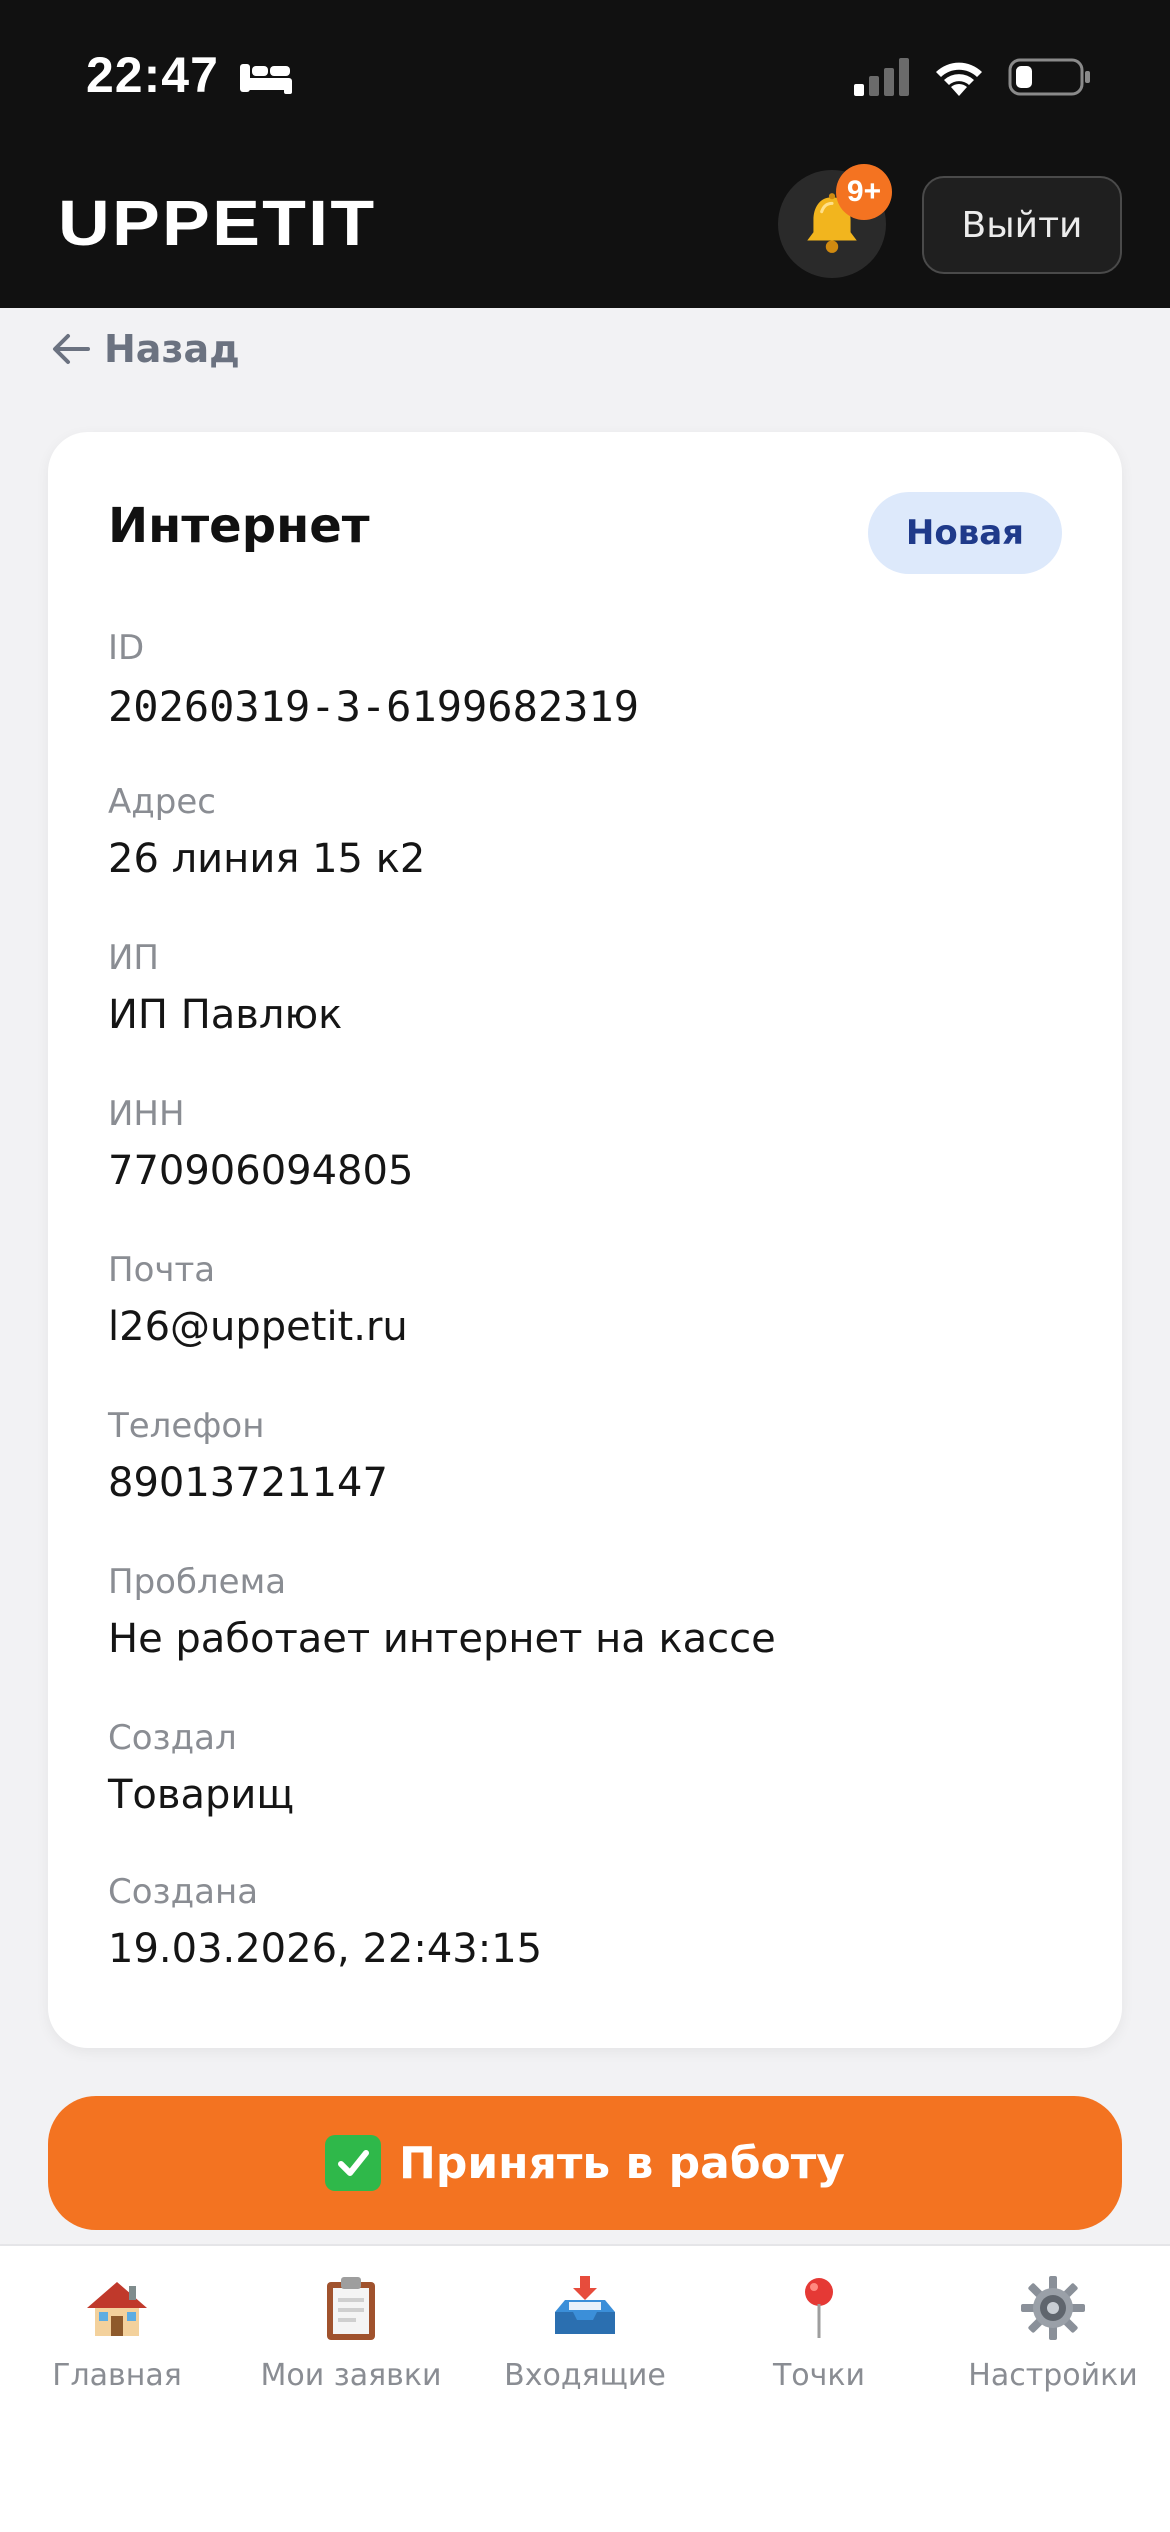  Describe the element at coordinates (819, 2375) in the screenshot. I see `nav-label: Точки` at that location.